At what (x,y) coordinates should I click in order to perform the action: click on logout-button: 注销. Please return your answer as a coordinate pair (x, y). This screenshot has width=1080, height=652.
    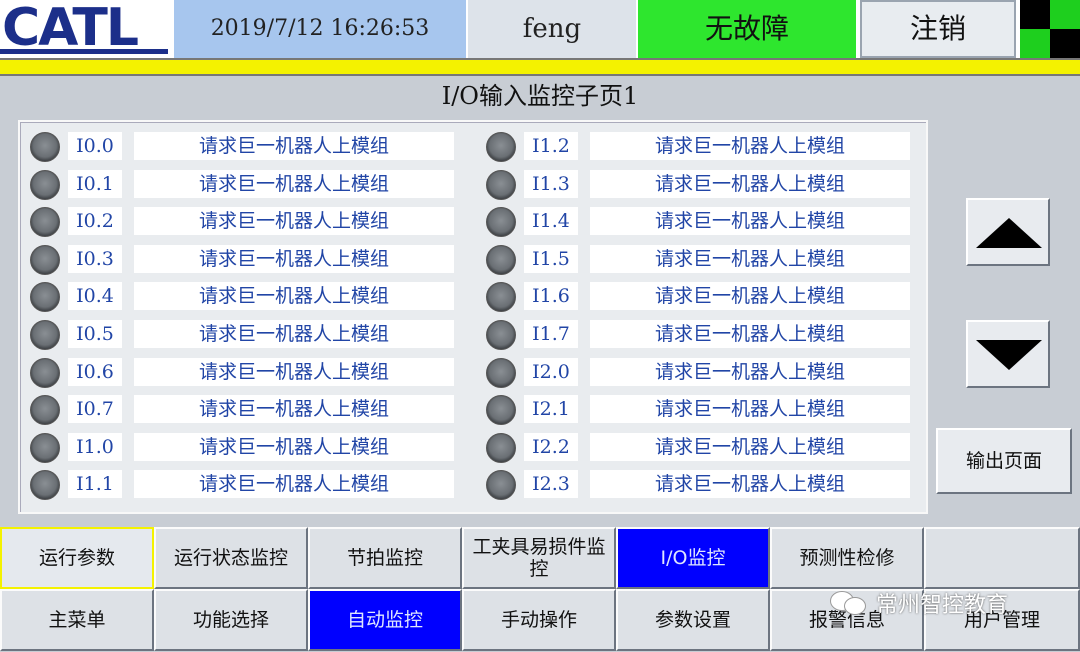
    Looking at the image, I should click on (938, 29).